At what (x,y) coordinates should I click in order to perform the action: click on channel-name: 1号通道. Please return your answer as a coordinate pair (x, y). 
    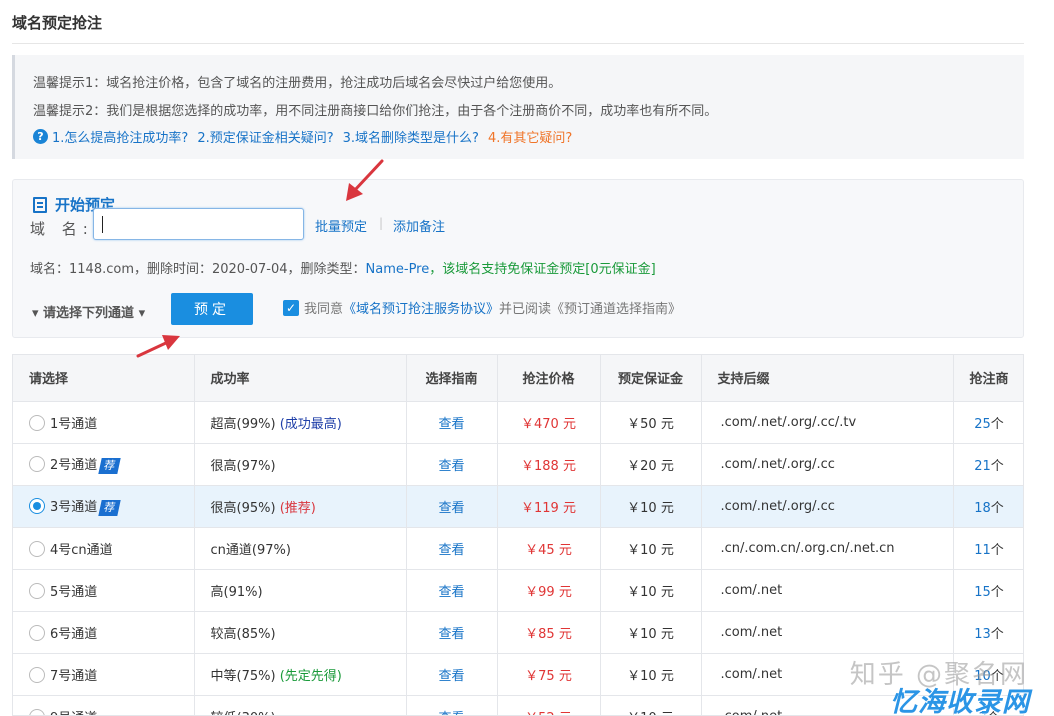
    Looking at the image, I should click on (74, 424).